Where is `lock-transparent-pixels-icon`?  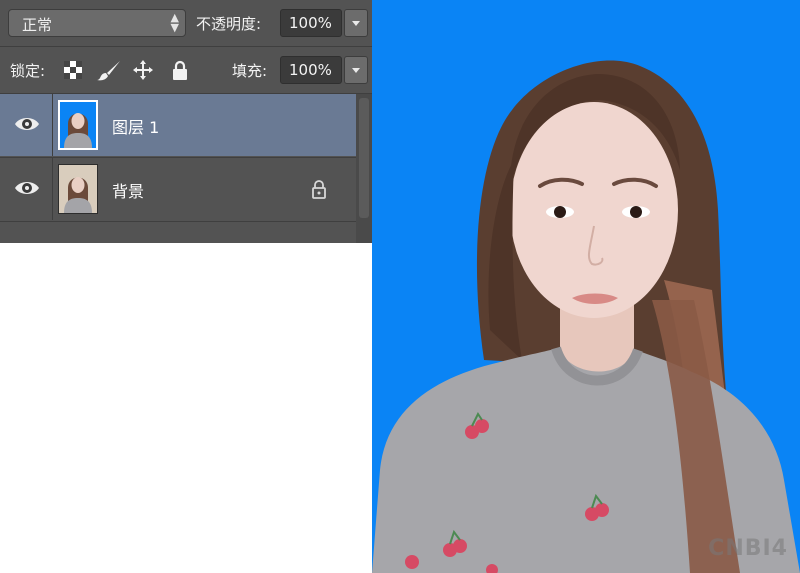 lock-transparent-pixels-icon is located at coordinates (73, 70).